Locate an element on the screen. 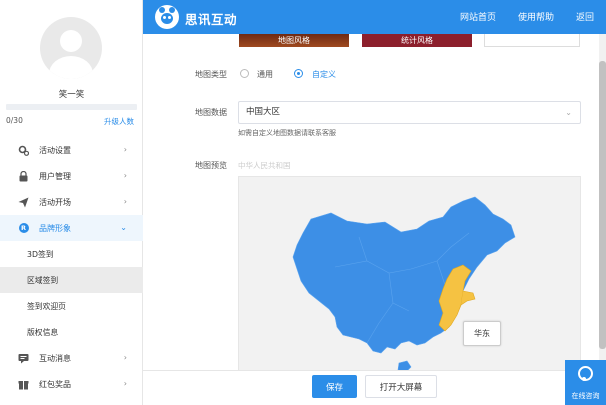 This screenshot has width=606, height=405. style-thumb-stats: 统计风格 is located at coordinates (417, 40).